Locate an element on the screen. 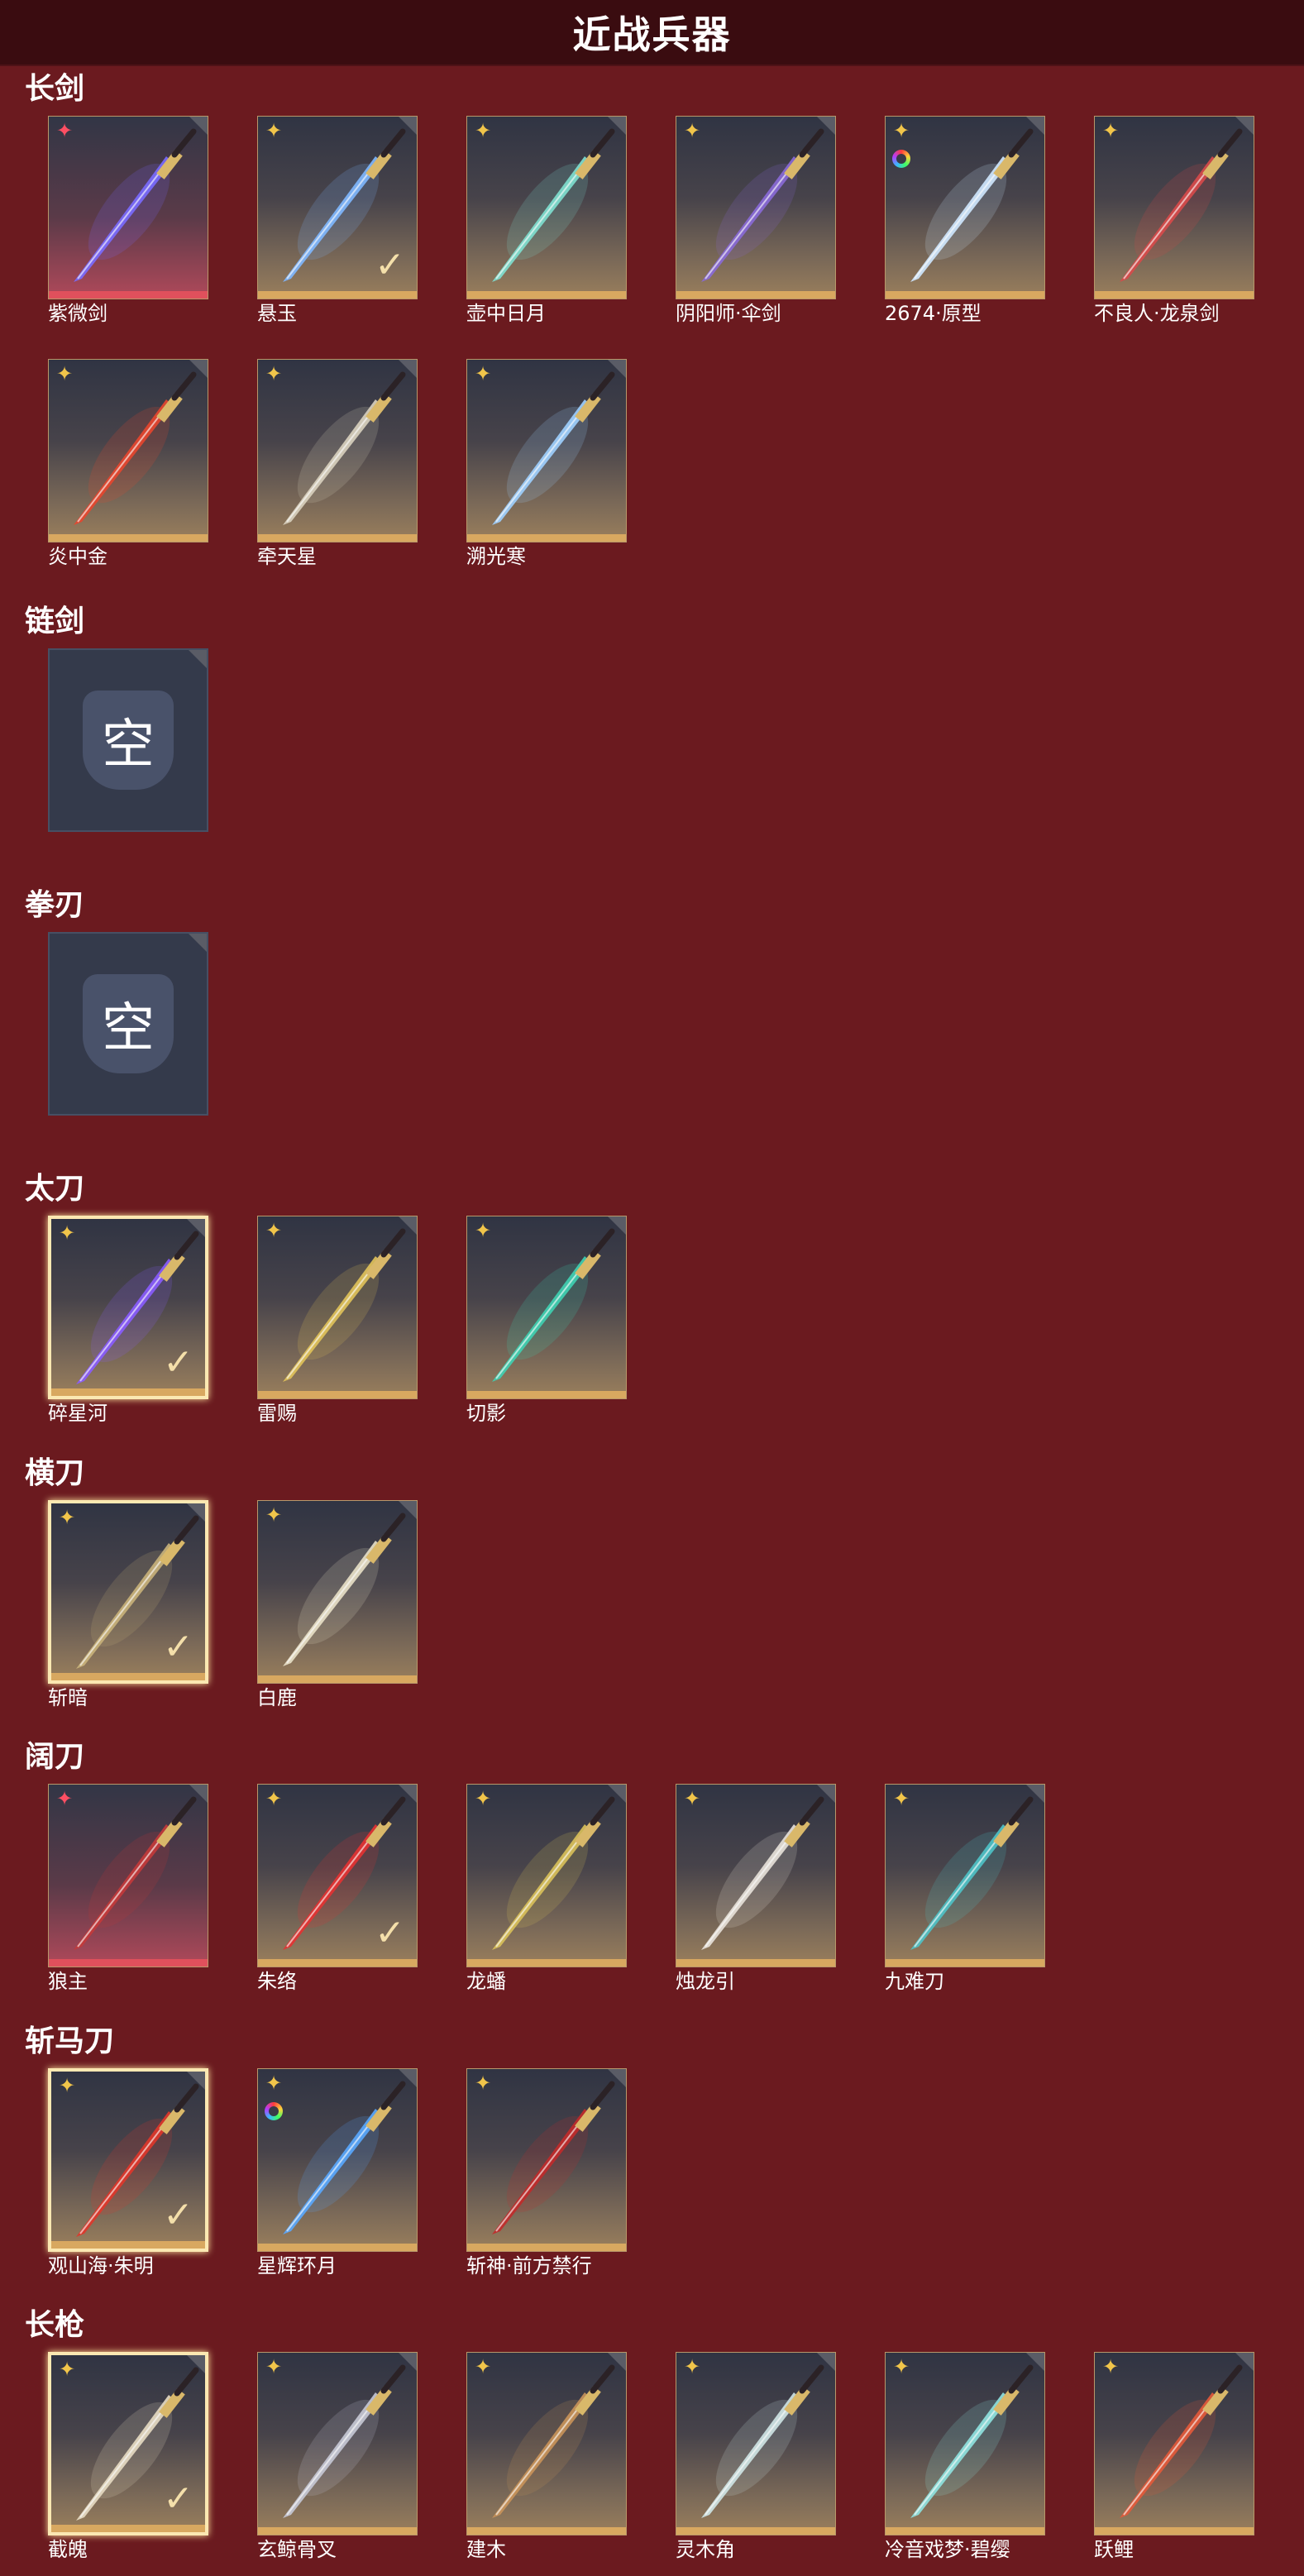  weapon-card: ✦ 溯光寒 is located at coordinates (547, 463).